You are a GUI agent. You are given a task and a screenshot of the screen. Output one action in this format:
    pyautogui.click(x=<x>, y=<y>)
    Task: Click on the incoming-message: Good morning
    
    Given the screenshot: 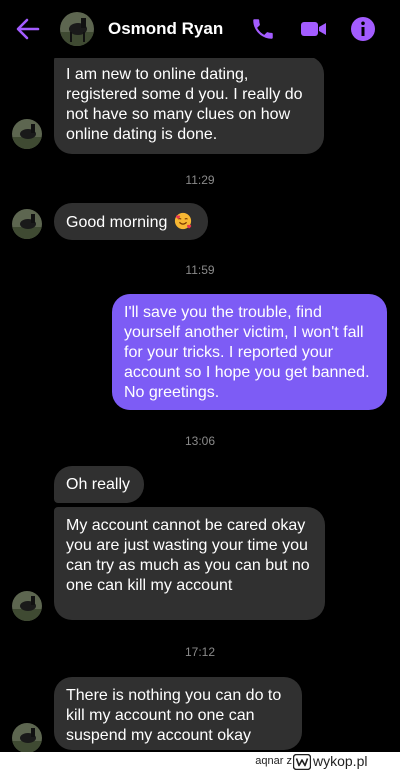 What is the action you would take?
    pyautogui.click(x=131, y=221)
    